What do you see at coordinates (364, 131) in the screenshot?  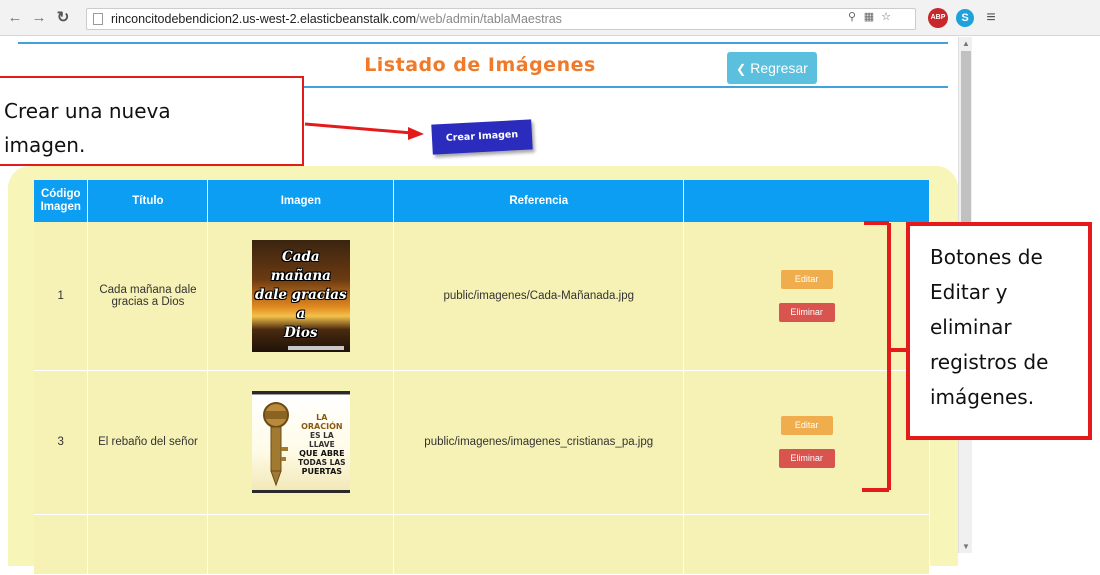 I see `annotation-arrow` at bounding box center [364, 131].